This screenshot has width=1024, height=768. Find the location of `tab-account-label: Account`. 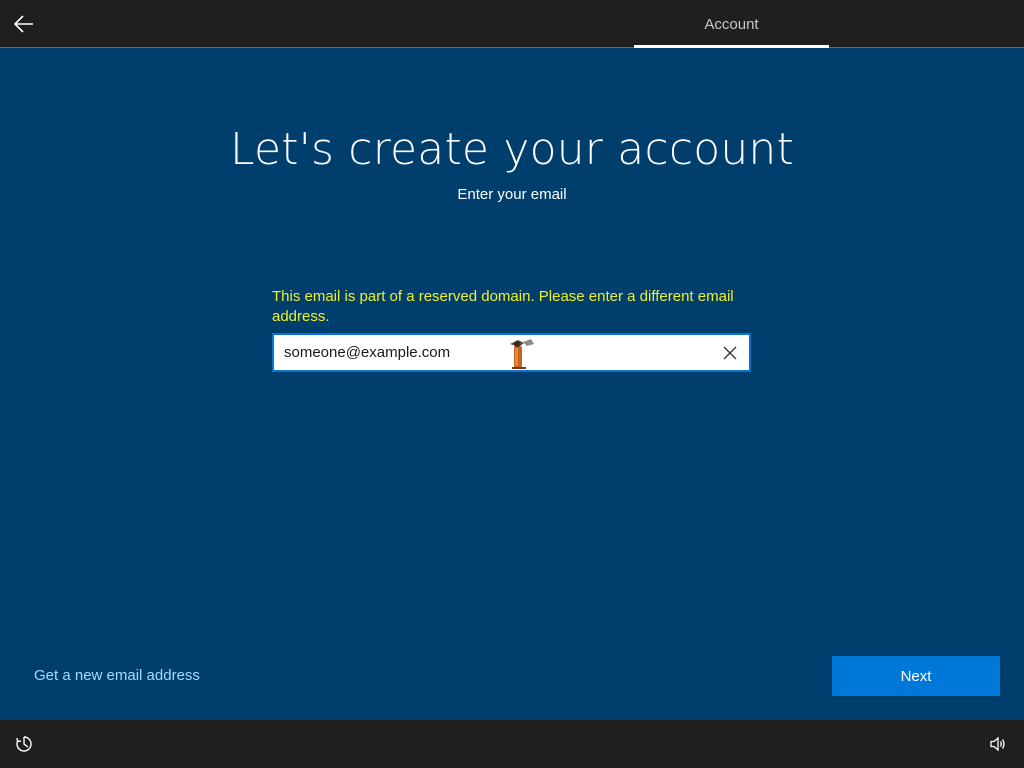

tab-account-label: Account is located at coordinates (731, 24).